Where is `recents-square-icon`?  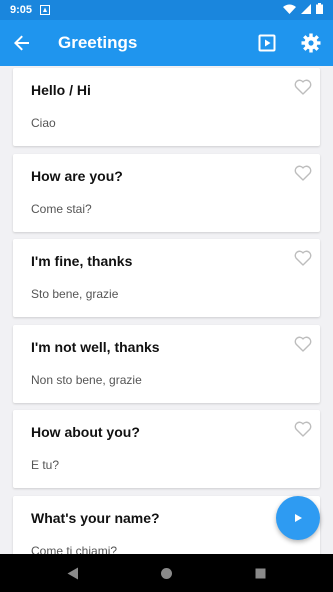
recents-square-icon is located at coordinates (260, 573).